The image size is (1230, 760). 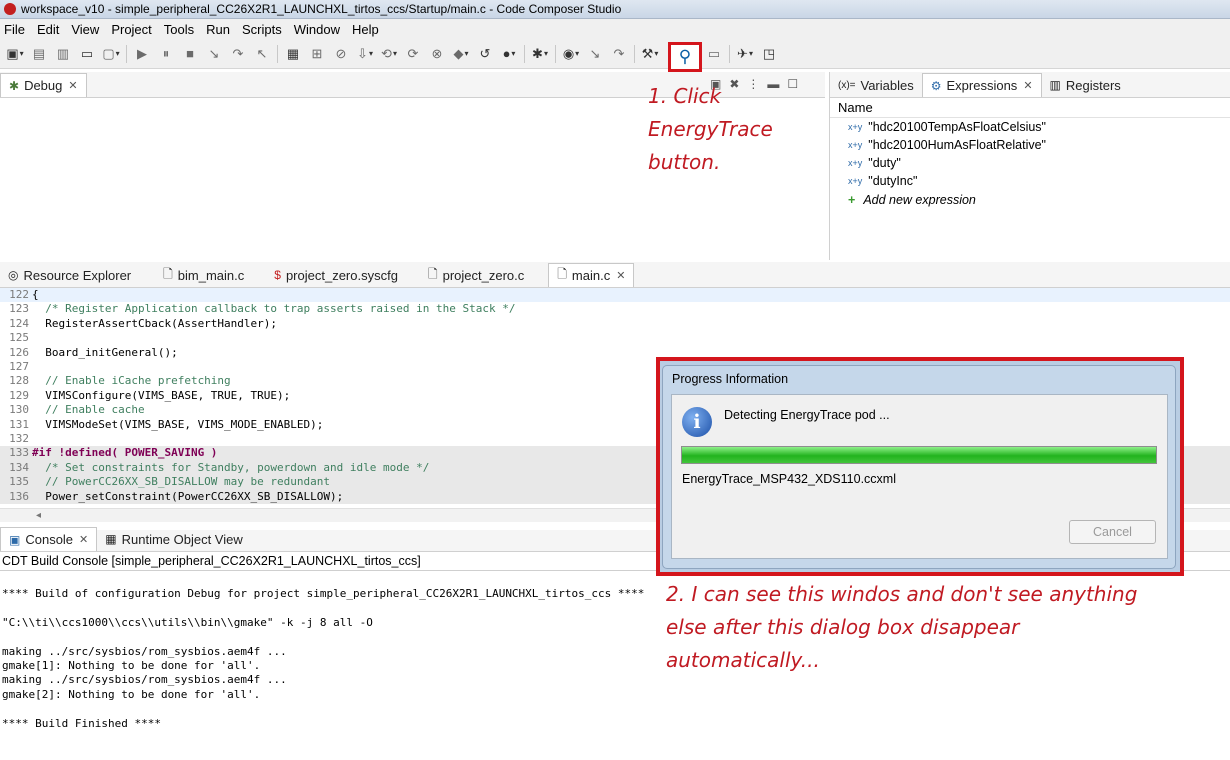 I want to click on tab-variables: (x)= Variables, so click(x=876, y=85).